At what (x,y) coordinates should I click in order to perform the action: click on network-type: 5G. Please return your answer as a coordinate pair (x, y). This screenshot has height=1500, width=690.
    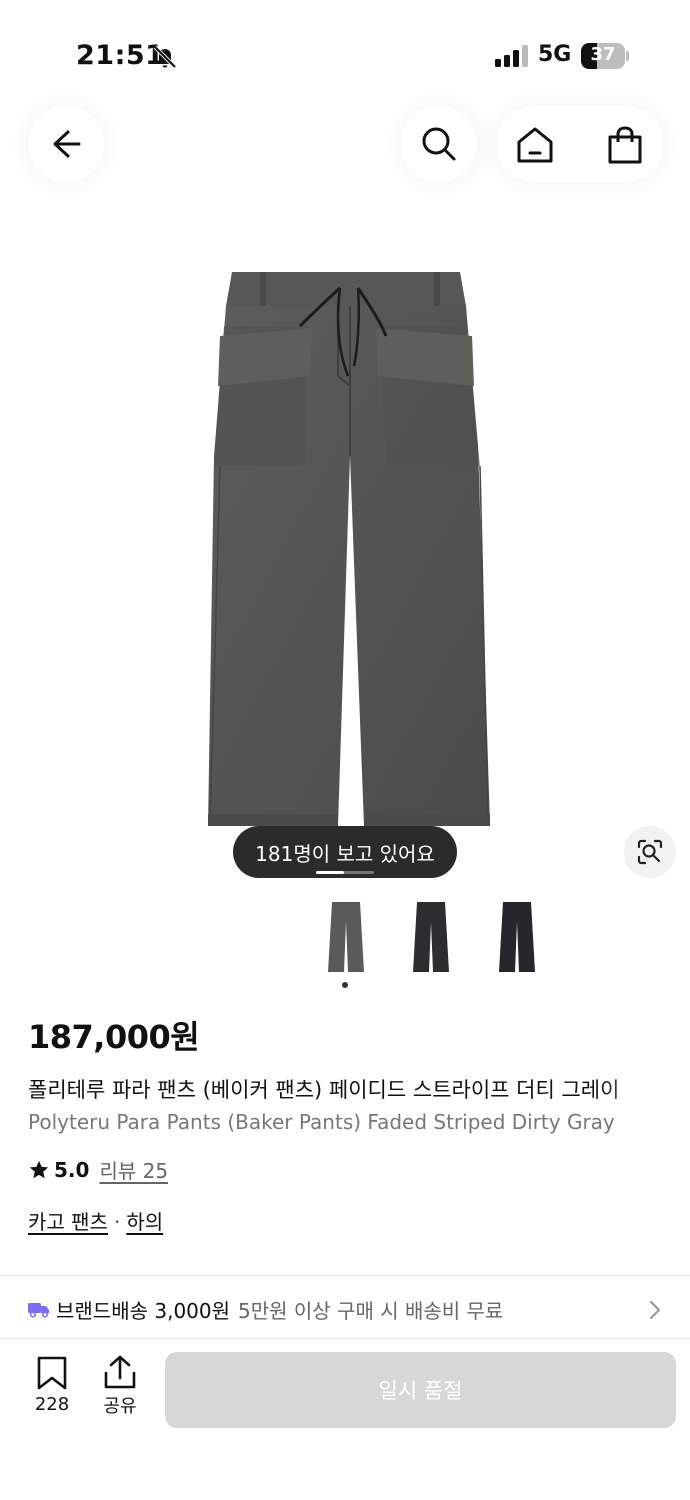
    Looking at the image, I should click on (555, 54).